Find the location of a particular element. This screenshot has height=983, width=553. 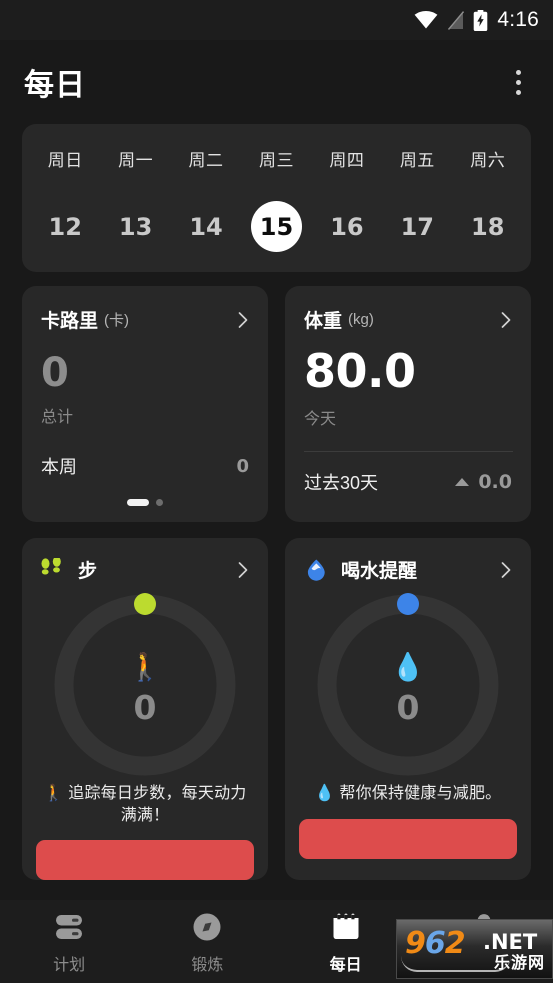

weight-trend-value-group: 0.0 is located at coordinates (483, 482).